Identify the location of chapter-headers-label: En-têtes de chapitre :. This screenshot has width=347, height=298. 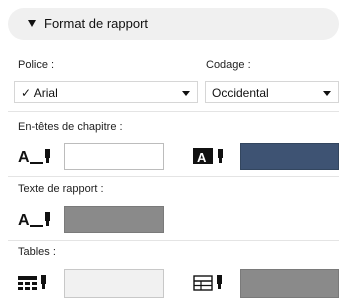
(70, 127).